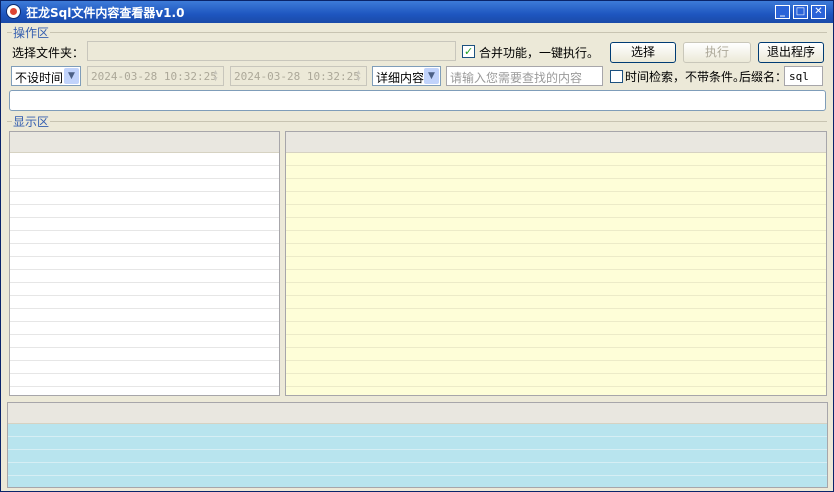  What do you see at coordinates (799, 76) in the screenshot?
I see `suffix-value: sql` at bounding box center [799, 76].